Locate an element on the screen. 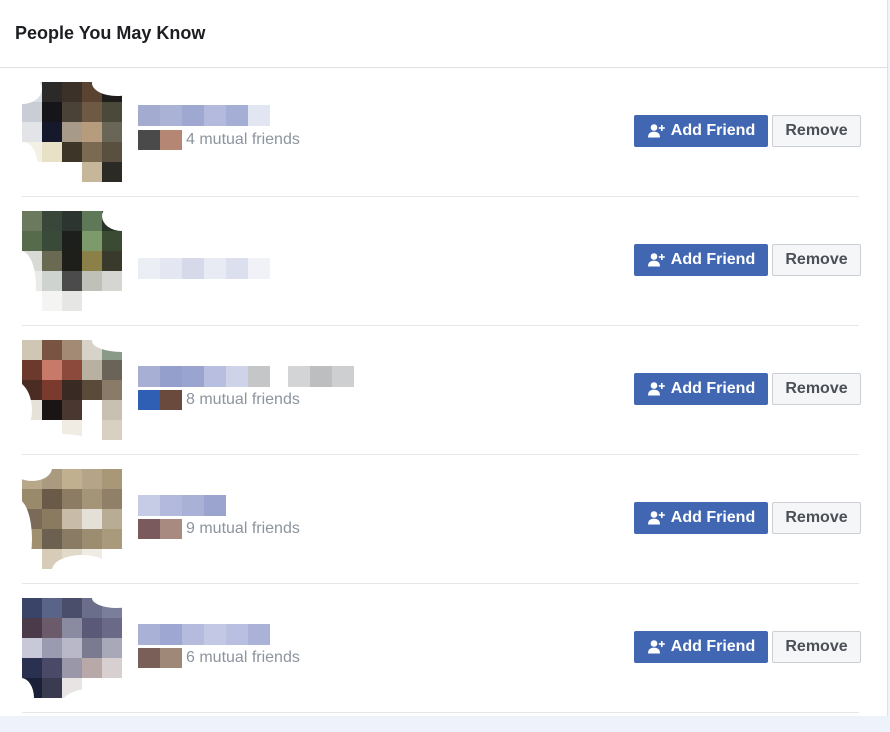 The height and width of the screenshot is (732, 890). mutual-friends-count: 4 mutual friends is located at coordinates (243, 139).